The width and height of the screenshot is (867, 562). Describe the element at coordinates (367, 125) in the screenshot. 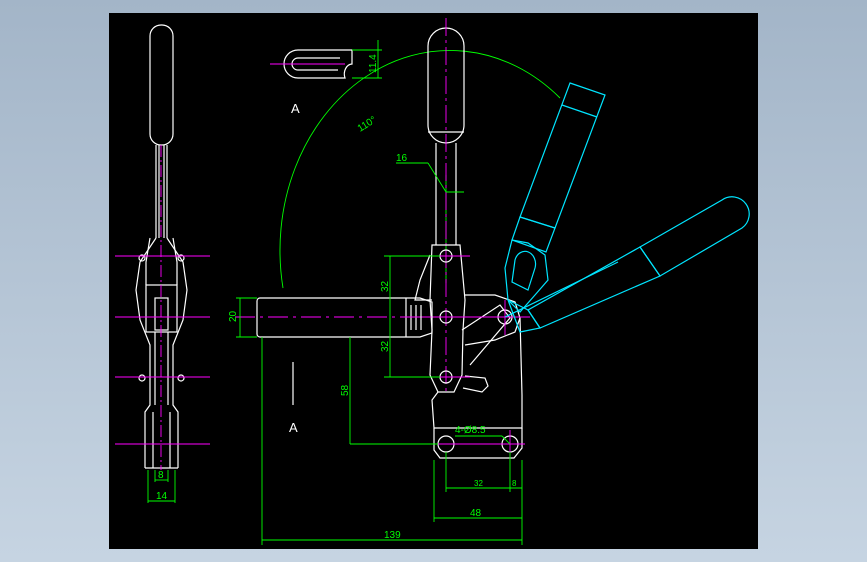

I see `dim-arc-angle: 110°` at that location.